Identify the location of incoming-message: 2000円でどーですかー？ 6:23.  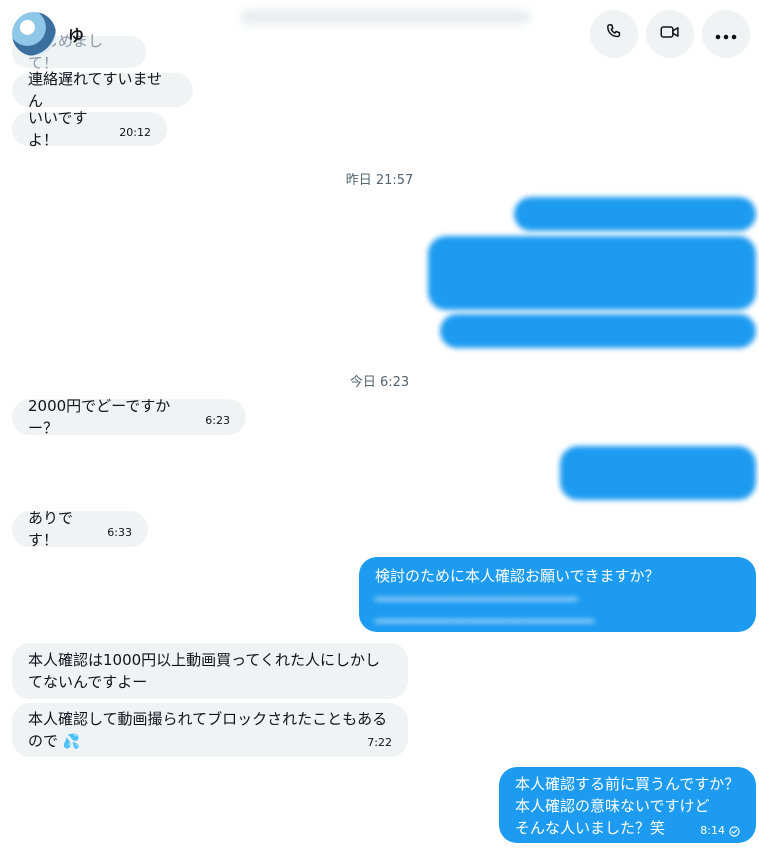
(129, 417).